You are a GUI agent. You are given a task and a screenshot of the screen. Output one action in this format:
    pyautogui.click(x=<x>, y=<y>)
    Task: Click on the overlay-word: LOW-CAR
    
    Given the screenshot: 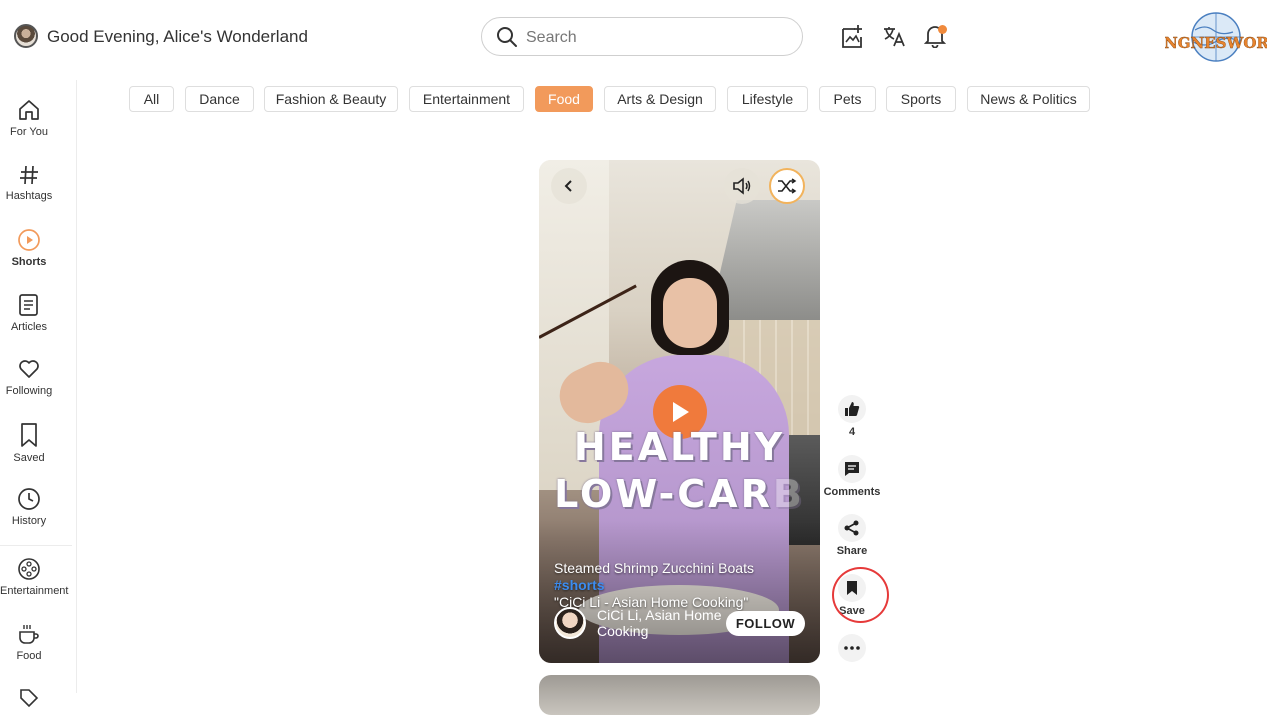 What is the action you would take?
    pyautogui.click(x=663, y=494)
    